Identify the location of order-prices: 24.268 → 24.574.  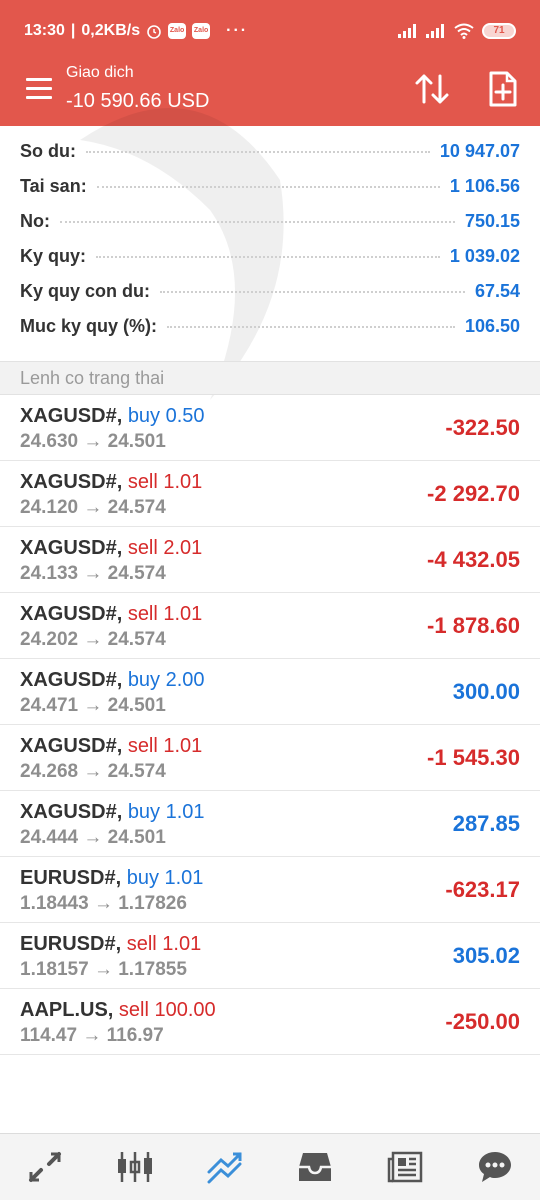
(93, 771).